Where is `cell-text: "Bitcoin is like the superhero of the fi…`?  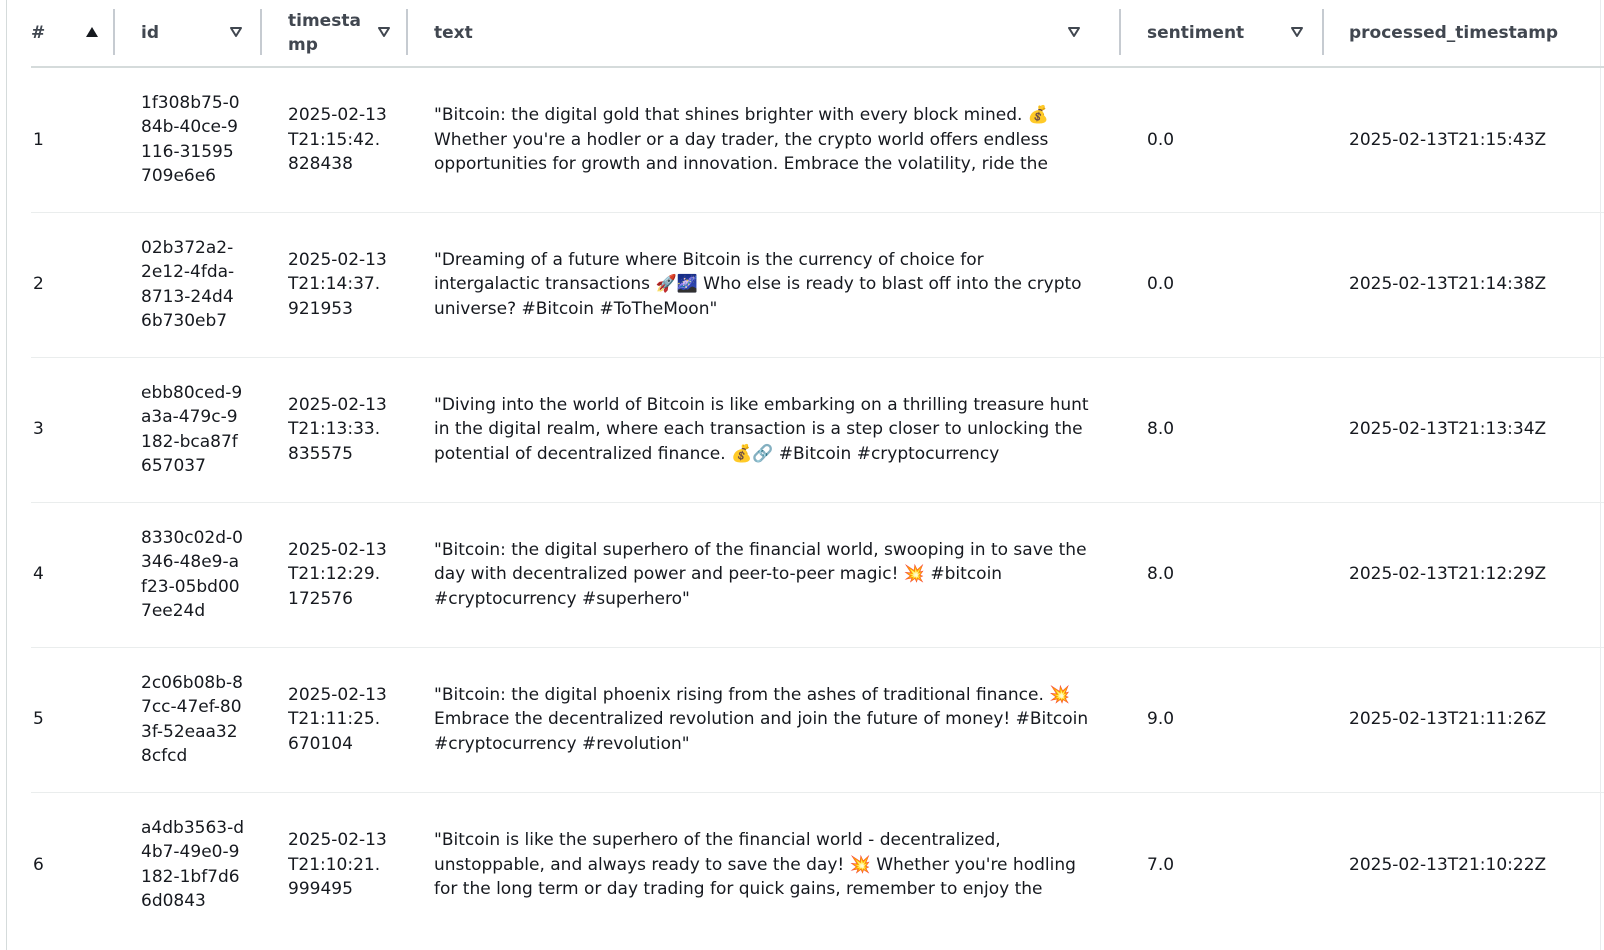 cell-text: "Bitcoin is like the superhero of the fi… is located at coordinates (755, 864).